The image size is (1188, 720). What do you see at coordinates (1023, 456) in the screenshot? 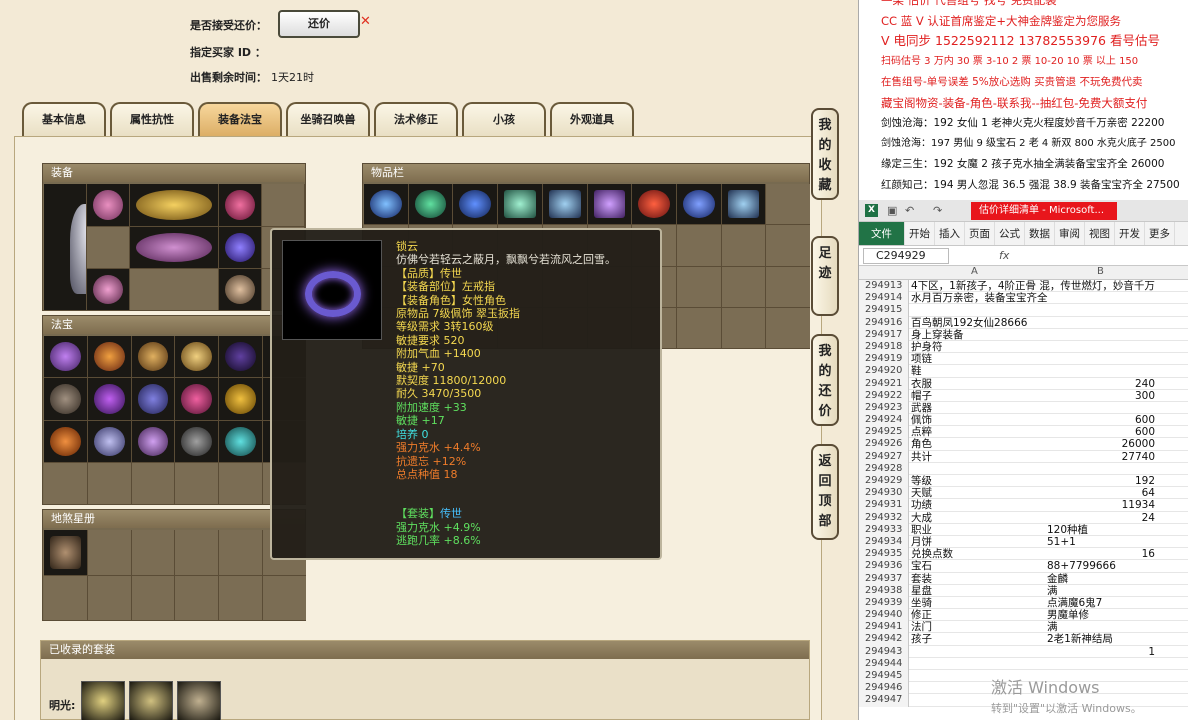
I see `sheet-row: 294927 共计 27740` at bounding box center [1023, 456].